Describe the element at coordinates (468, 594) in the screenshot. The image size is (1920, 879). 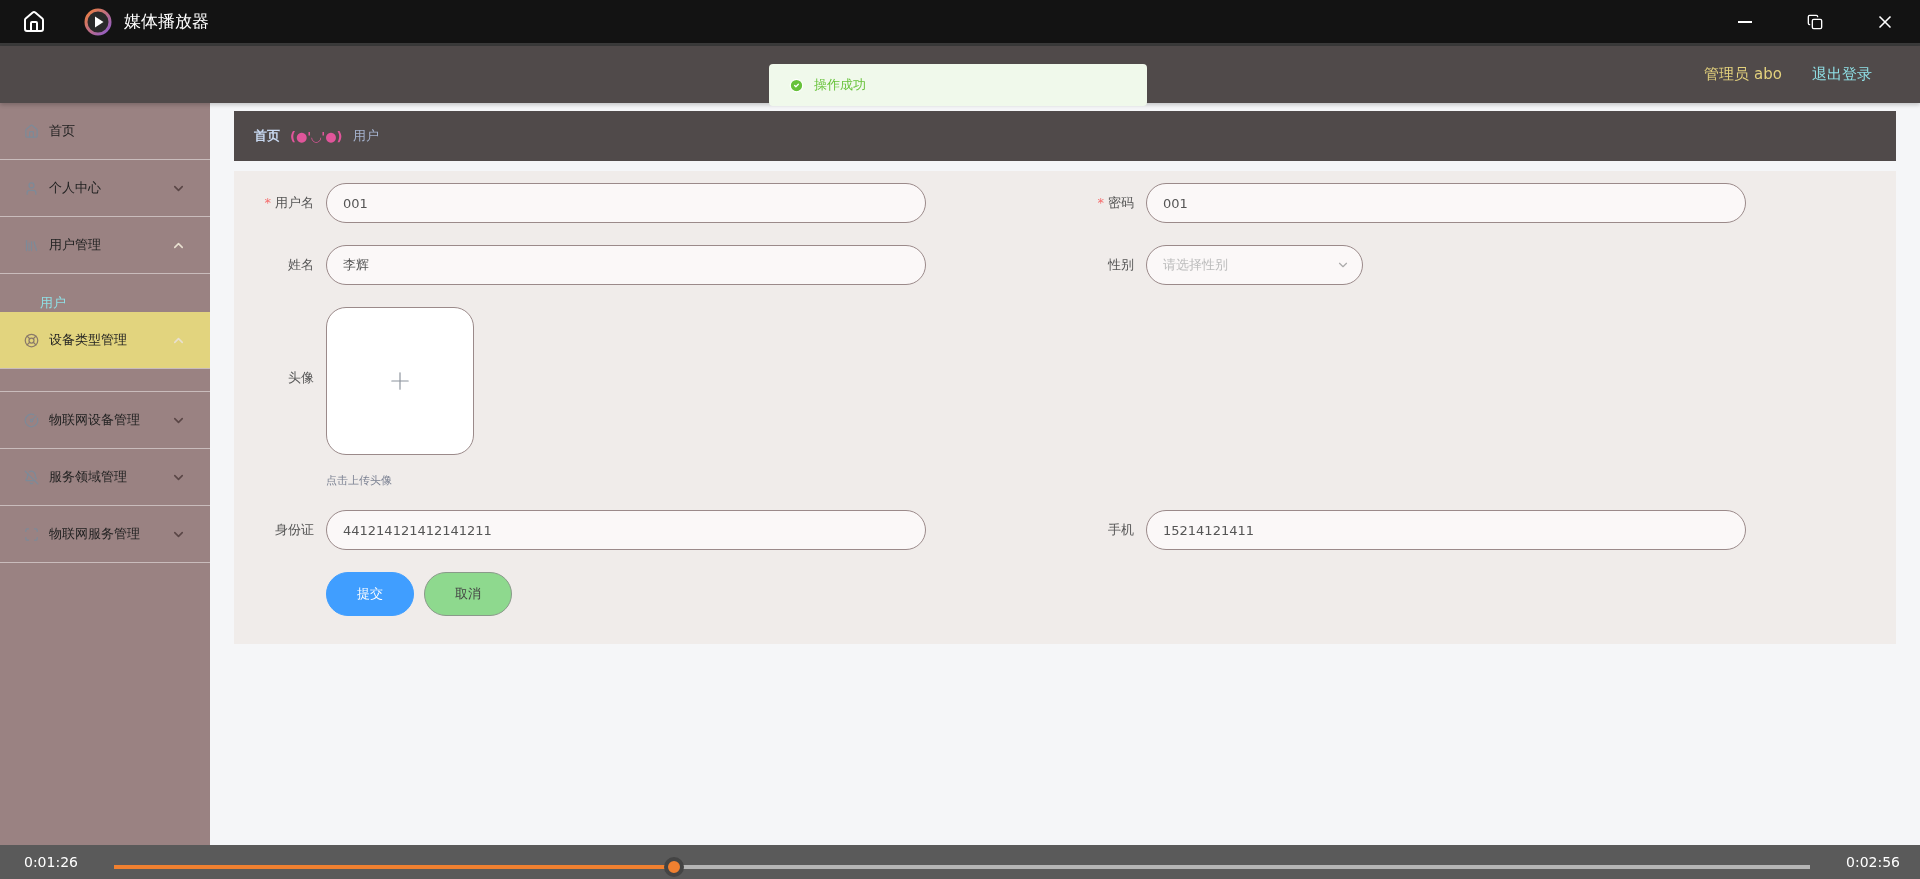
I see `cancel-button: 取消` at that location.